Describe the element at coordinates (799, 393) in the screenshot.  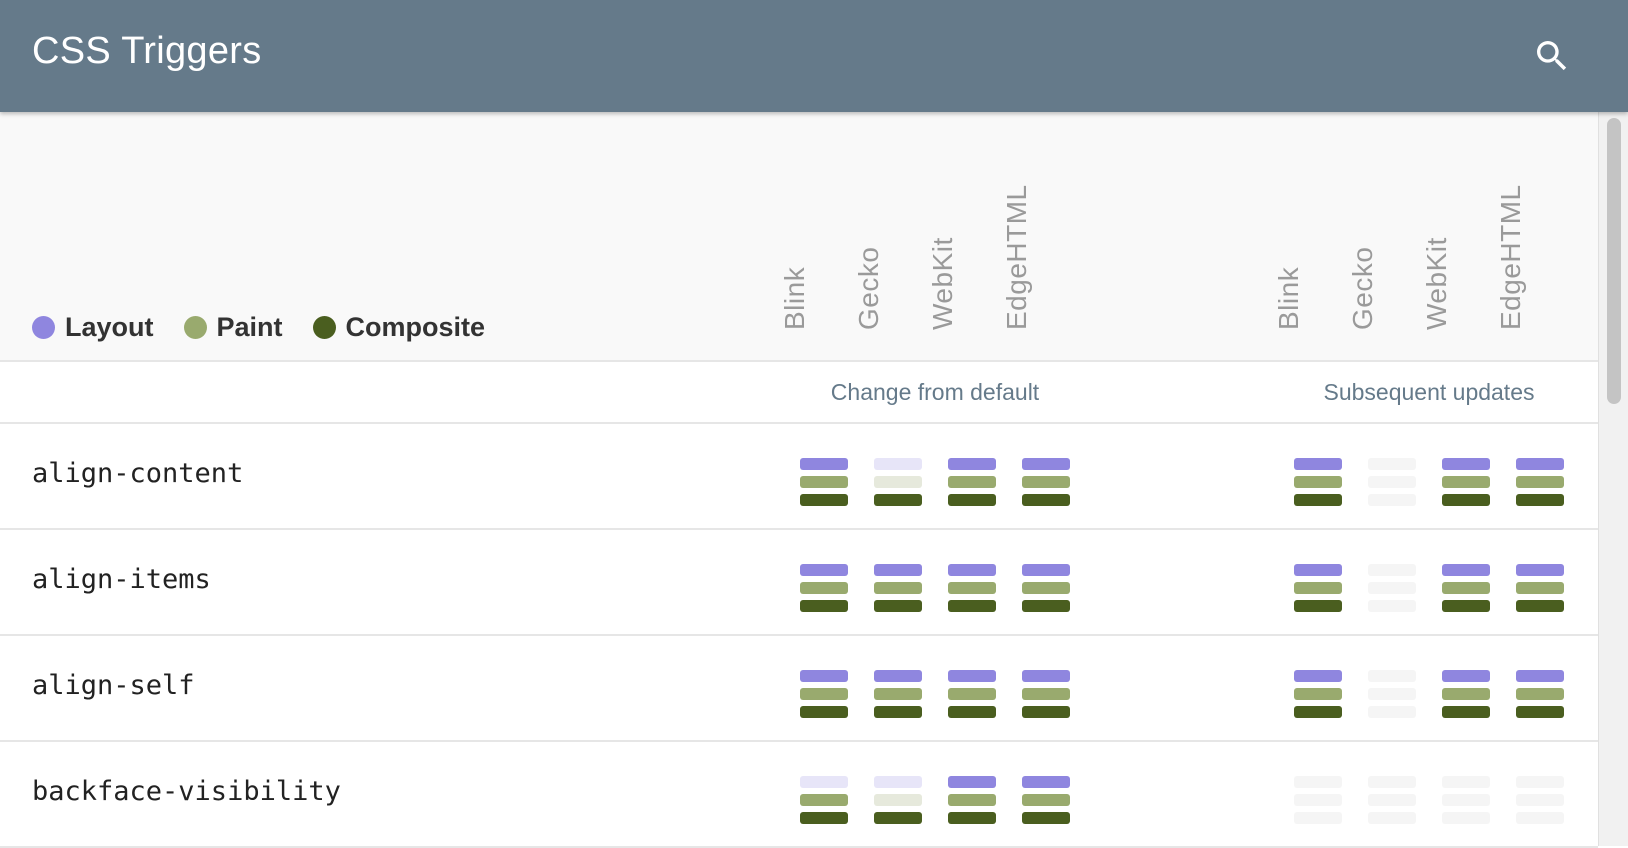
I see `group-header-row: Change from default Subsequent updates` at that location.